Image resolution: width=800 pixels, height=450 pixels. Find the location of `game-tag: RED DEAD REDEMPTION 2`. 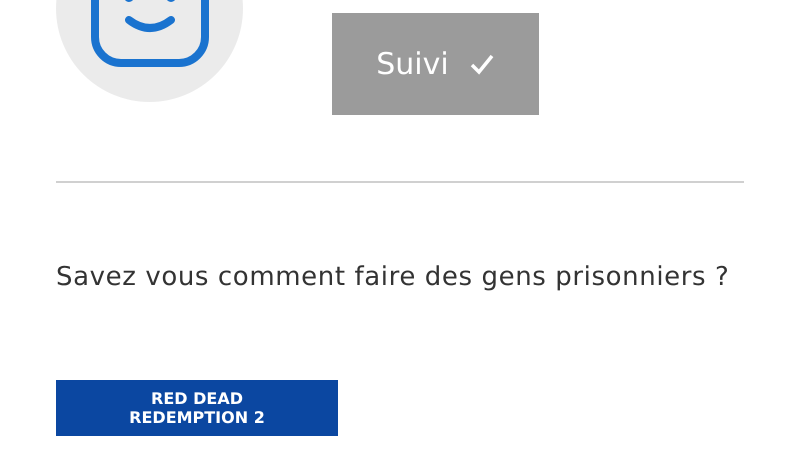

game-tag: RED DEAD REDEMPTION 2 is located at coordinates (197, 408).